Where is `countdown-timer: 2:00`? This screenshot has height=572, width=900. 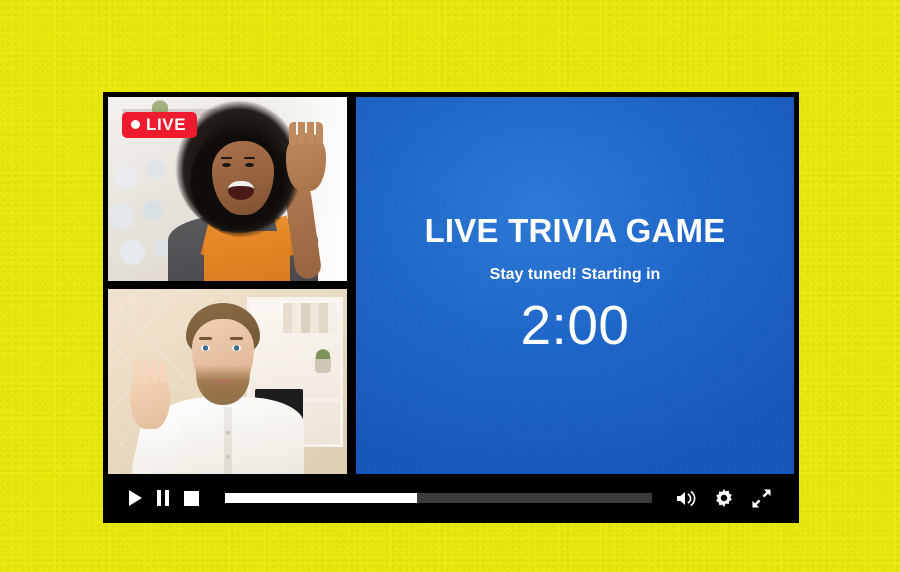 countdown-timer: 2:00 is located at coordinates (575, 324).